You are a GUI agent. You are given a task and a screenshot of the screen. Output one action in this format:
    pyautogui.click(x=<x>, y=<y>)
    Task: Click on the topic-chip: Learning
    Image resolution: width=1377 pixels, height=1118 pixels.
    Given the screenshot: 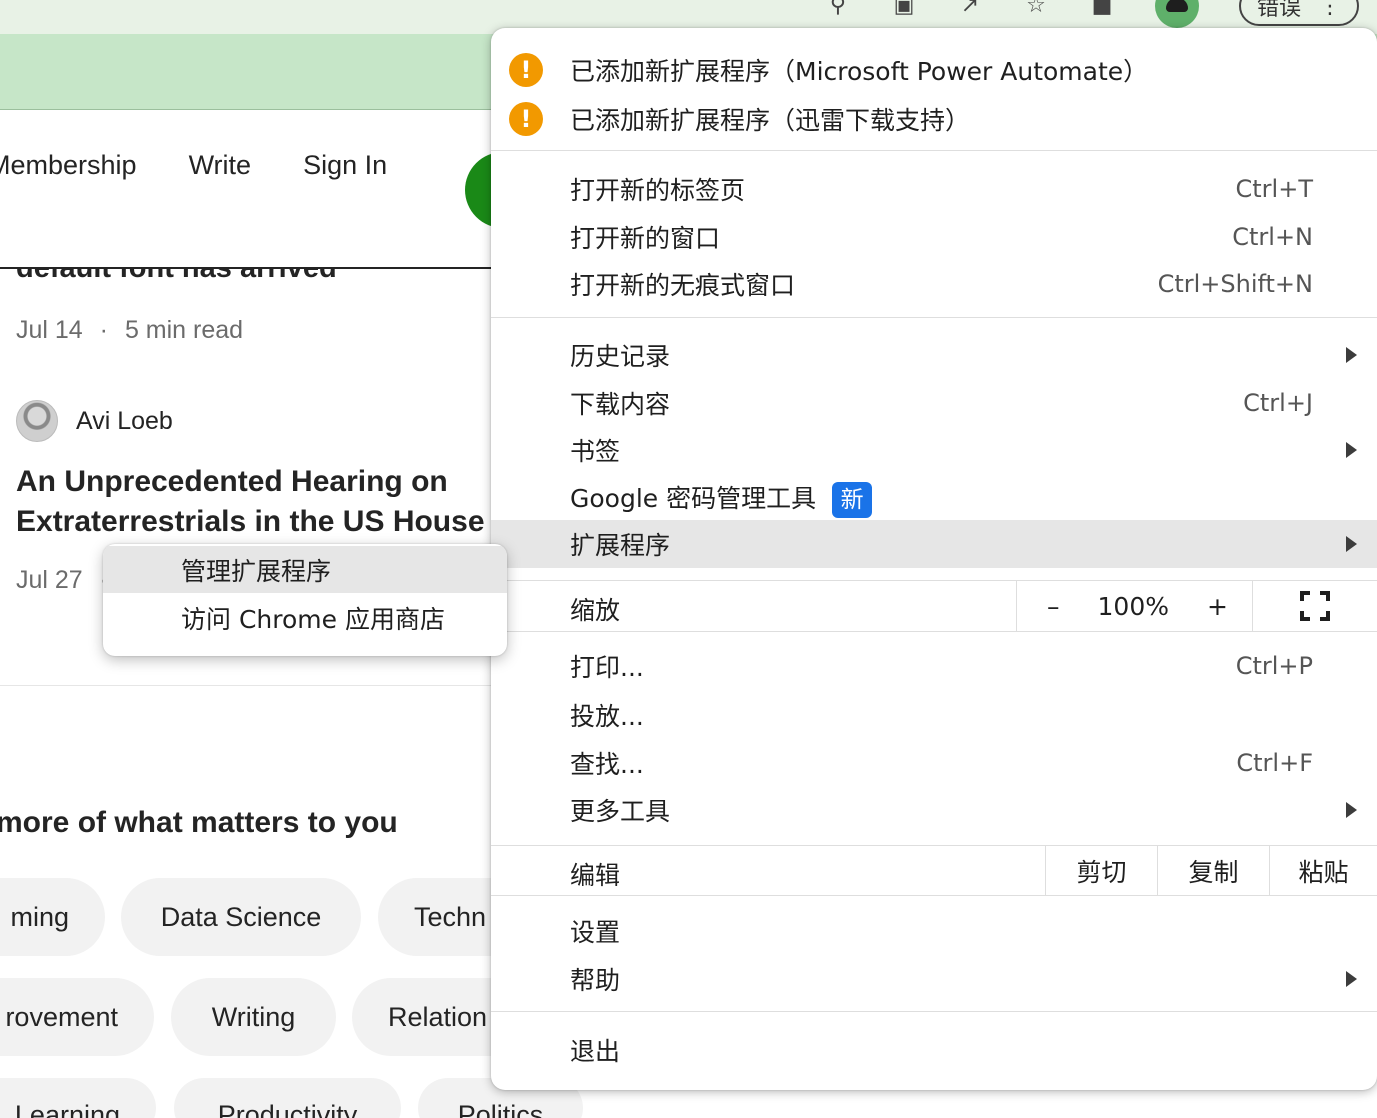 What is the action you would take?
    pyautogui.click(x=78, y=1098)
    